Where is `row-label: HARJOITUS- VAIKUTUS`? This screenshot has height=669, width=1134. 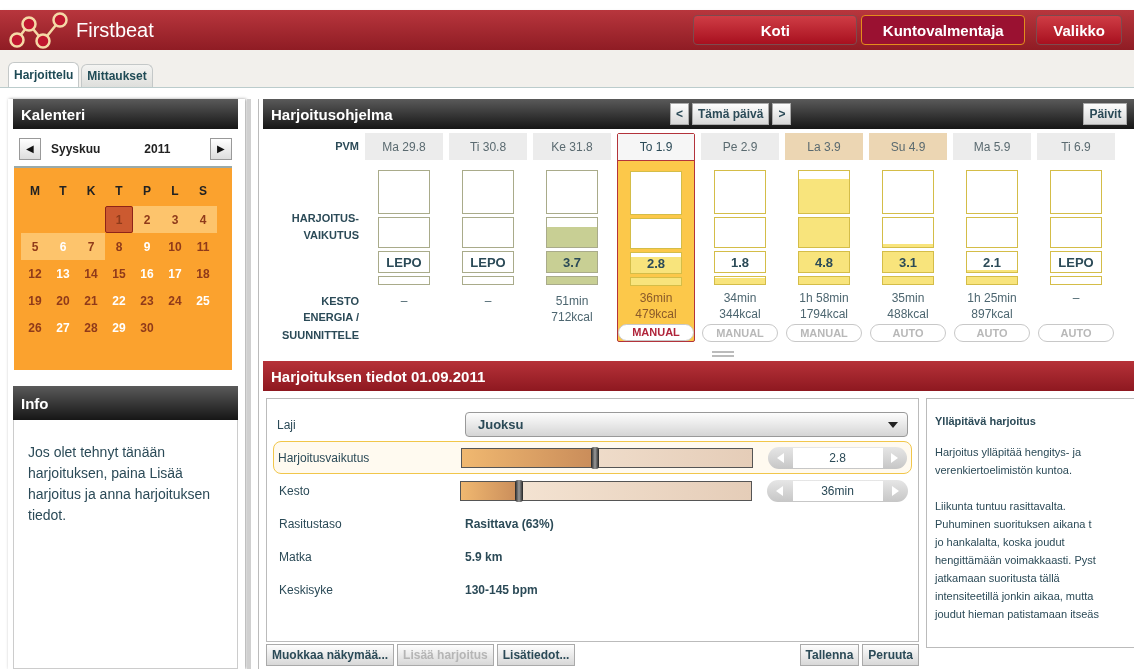
row-label: HARJOITUS- VAIKUTUS is located at coordinates (324, 226).